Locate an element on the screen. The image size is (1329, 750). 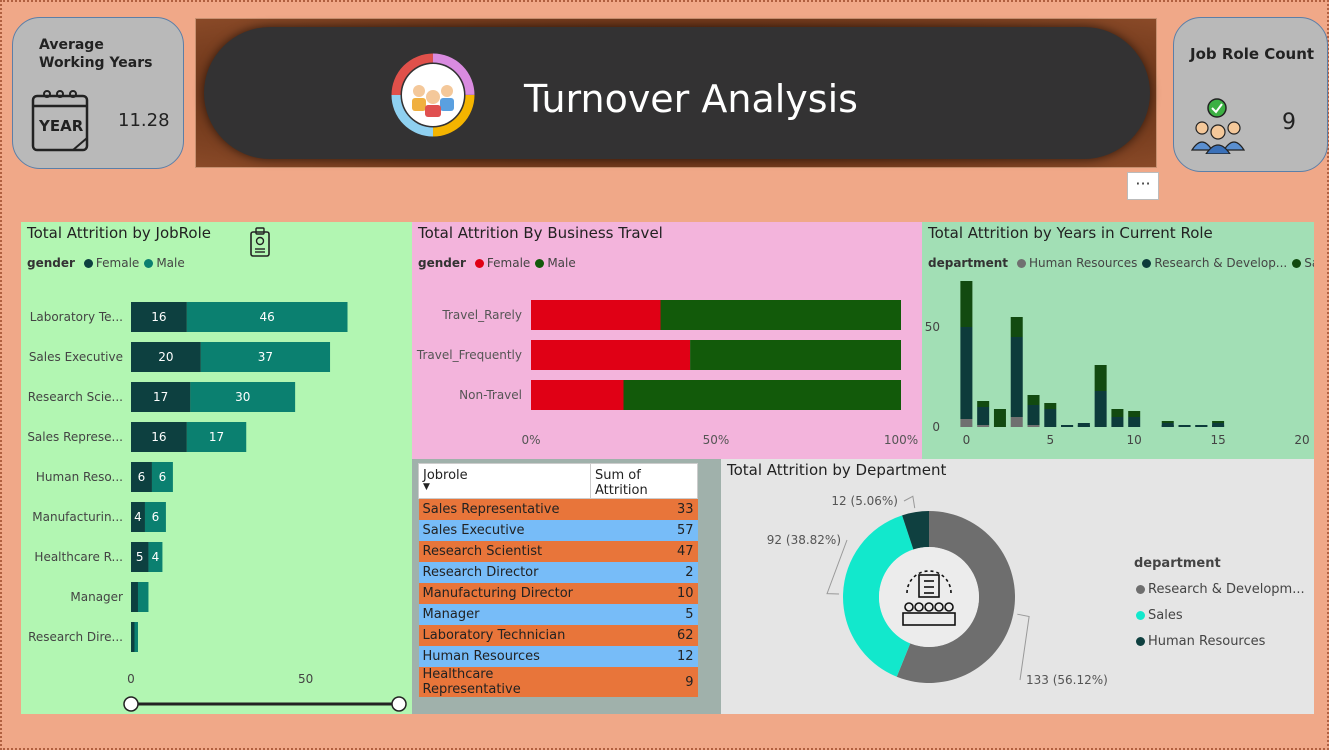
table-cell-jobrole: Sales Representative is located at coordinates (504, 509).